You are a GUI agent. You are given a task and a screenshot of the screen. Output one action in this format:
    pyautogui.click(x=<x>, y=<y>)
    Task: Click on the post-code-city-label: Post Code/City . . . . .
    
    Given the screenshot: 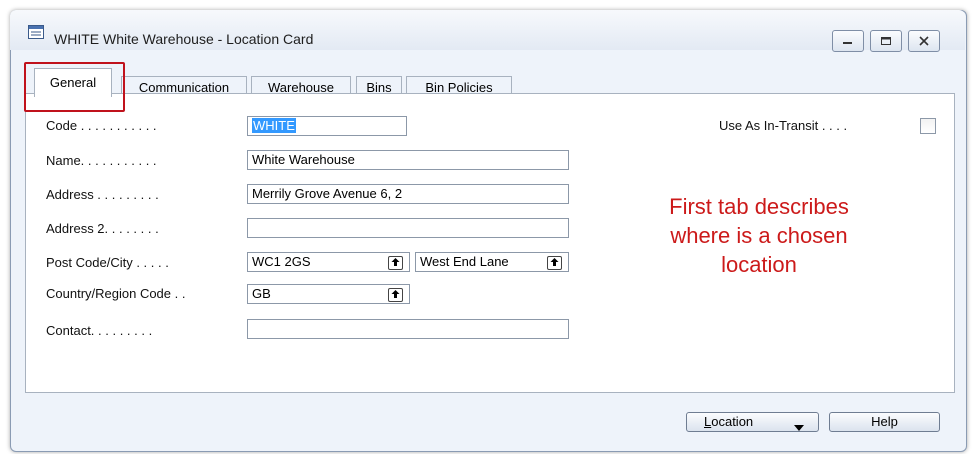 What is the action you would take?
    pyautogui.click(x=107, y=262)
    